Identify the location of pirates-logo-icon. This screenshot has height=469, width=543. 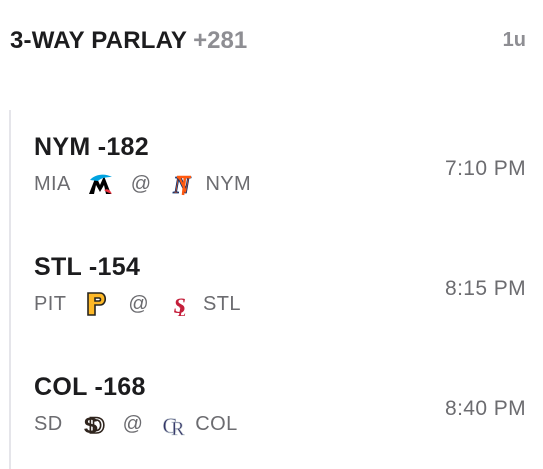
(97, 304).